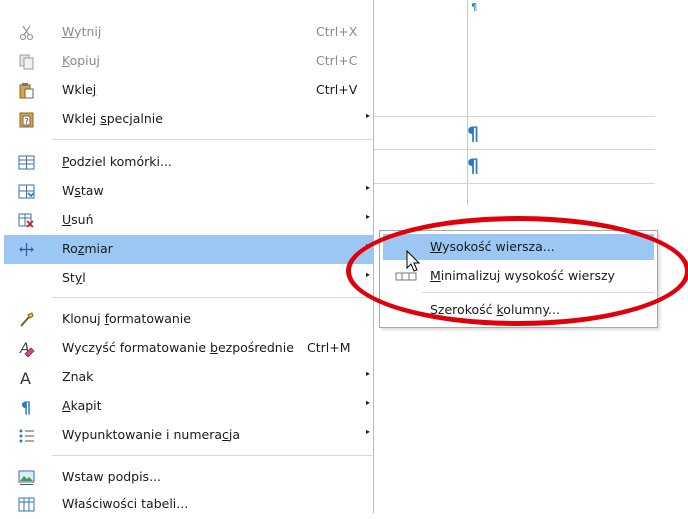 The height and width of the screenshot is (519, 688). I want to click on caption-icon, so click(26, 477).